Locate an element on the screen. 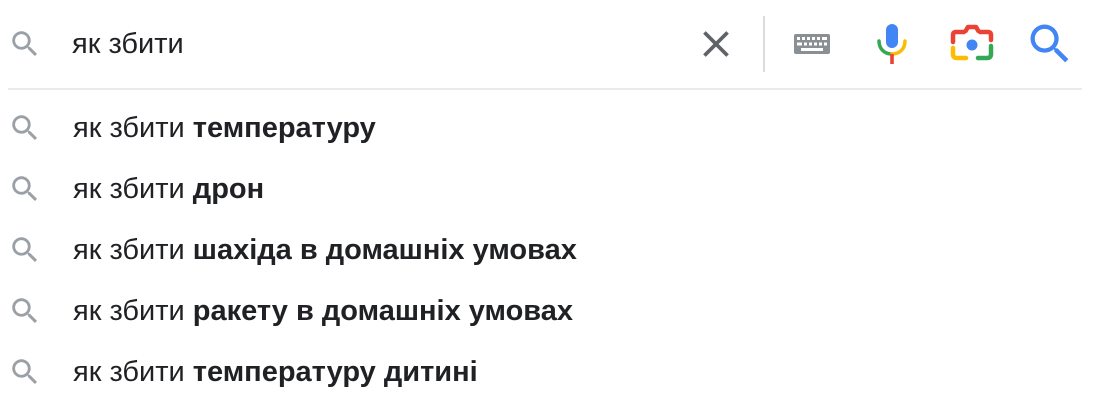 The image size is (1099, 403). clear-button is located at coordinates (716, 44).